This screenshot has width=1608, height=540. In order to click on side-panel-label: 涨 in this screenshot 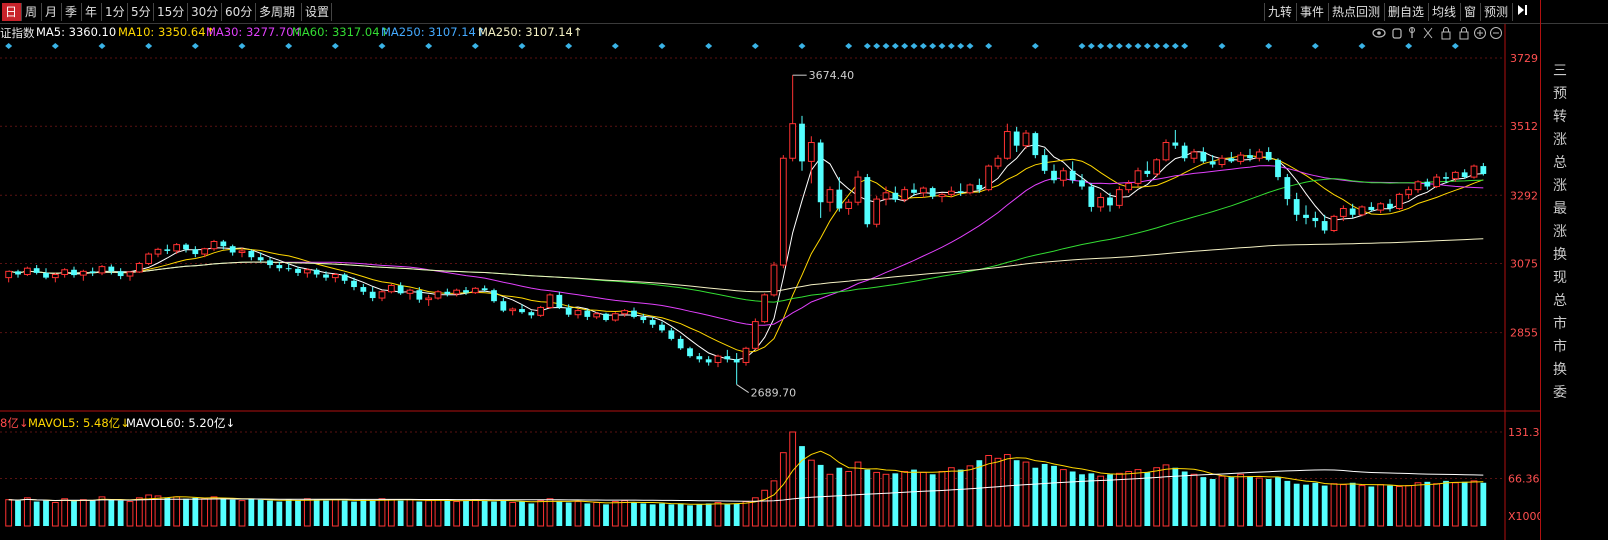, I will do `click(1560, 140)`.